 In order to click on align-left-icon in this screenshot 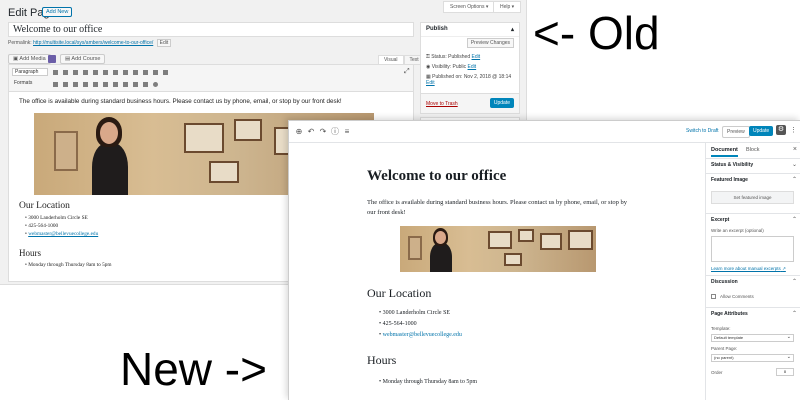, I will do `click(105, 72)`.